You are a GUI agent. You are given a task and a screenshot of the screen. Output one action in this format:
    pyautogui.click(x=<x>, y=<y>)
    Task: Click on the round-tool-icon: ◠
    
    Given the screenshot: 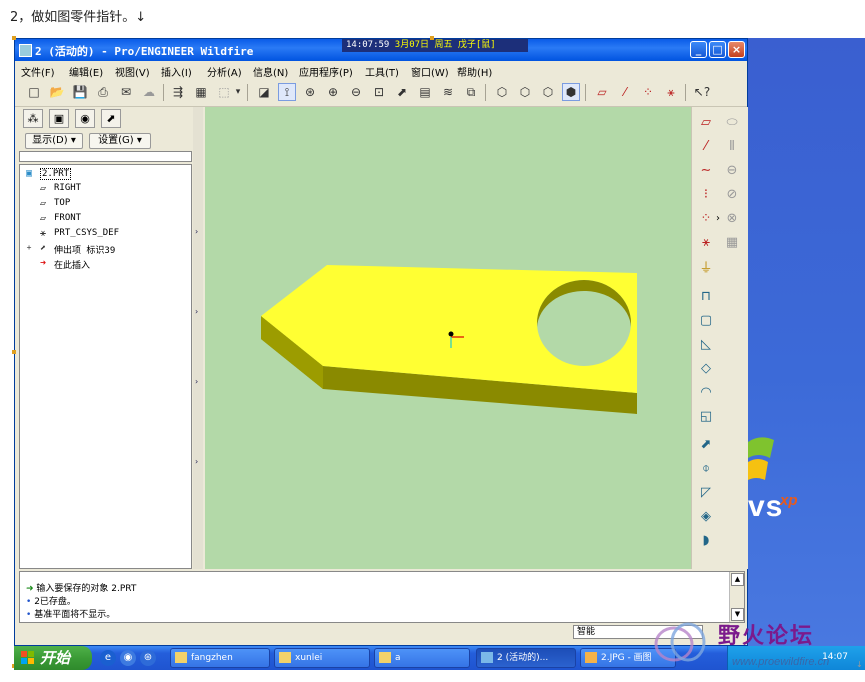 What is the action you would take?
    pyautogui.click(x=706, y=392)
    